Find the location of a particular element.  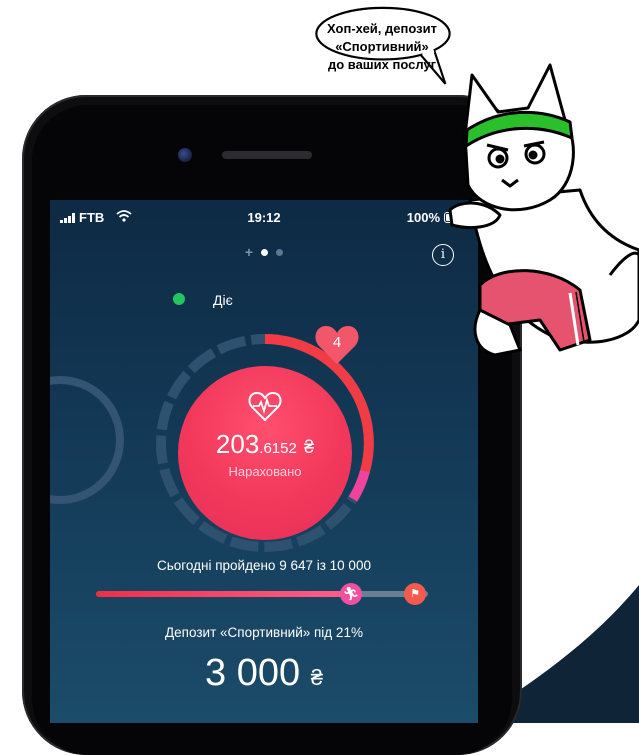

earpiece-speaker is located at coordinates (267, 155).